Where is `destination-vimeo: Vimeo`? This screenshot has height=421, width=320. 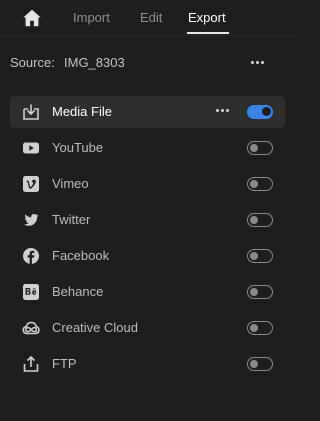 destination-vimeo: Vimeo is located at coordinates (147, 184).